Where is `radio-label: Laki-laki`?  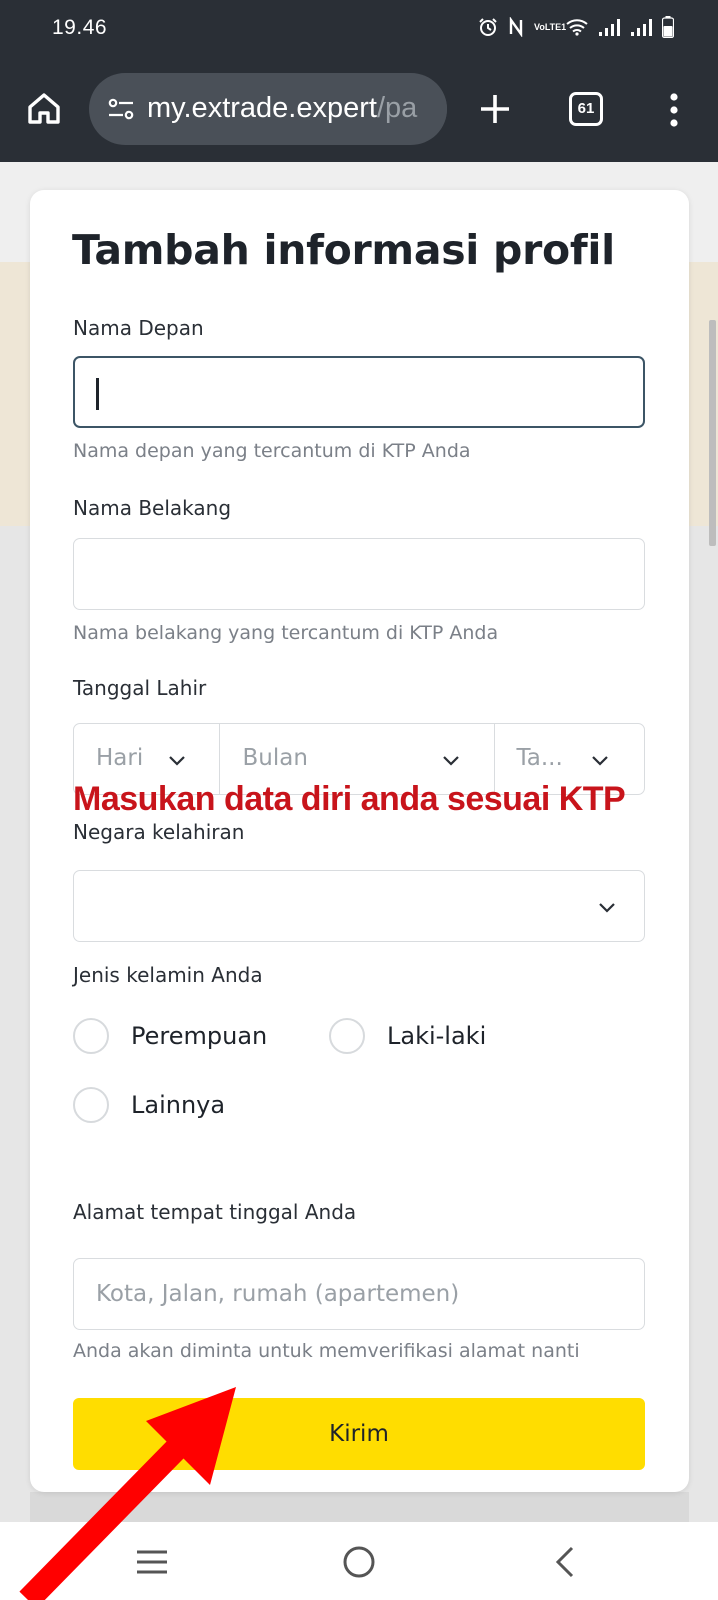
radio-label: Laki-laki is located at coordinates (437, 1036).